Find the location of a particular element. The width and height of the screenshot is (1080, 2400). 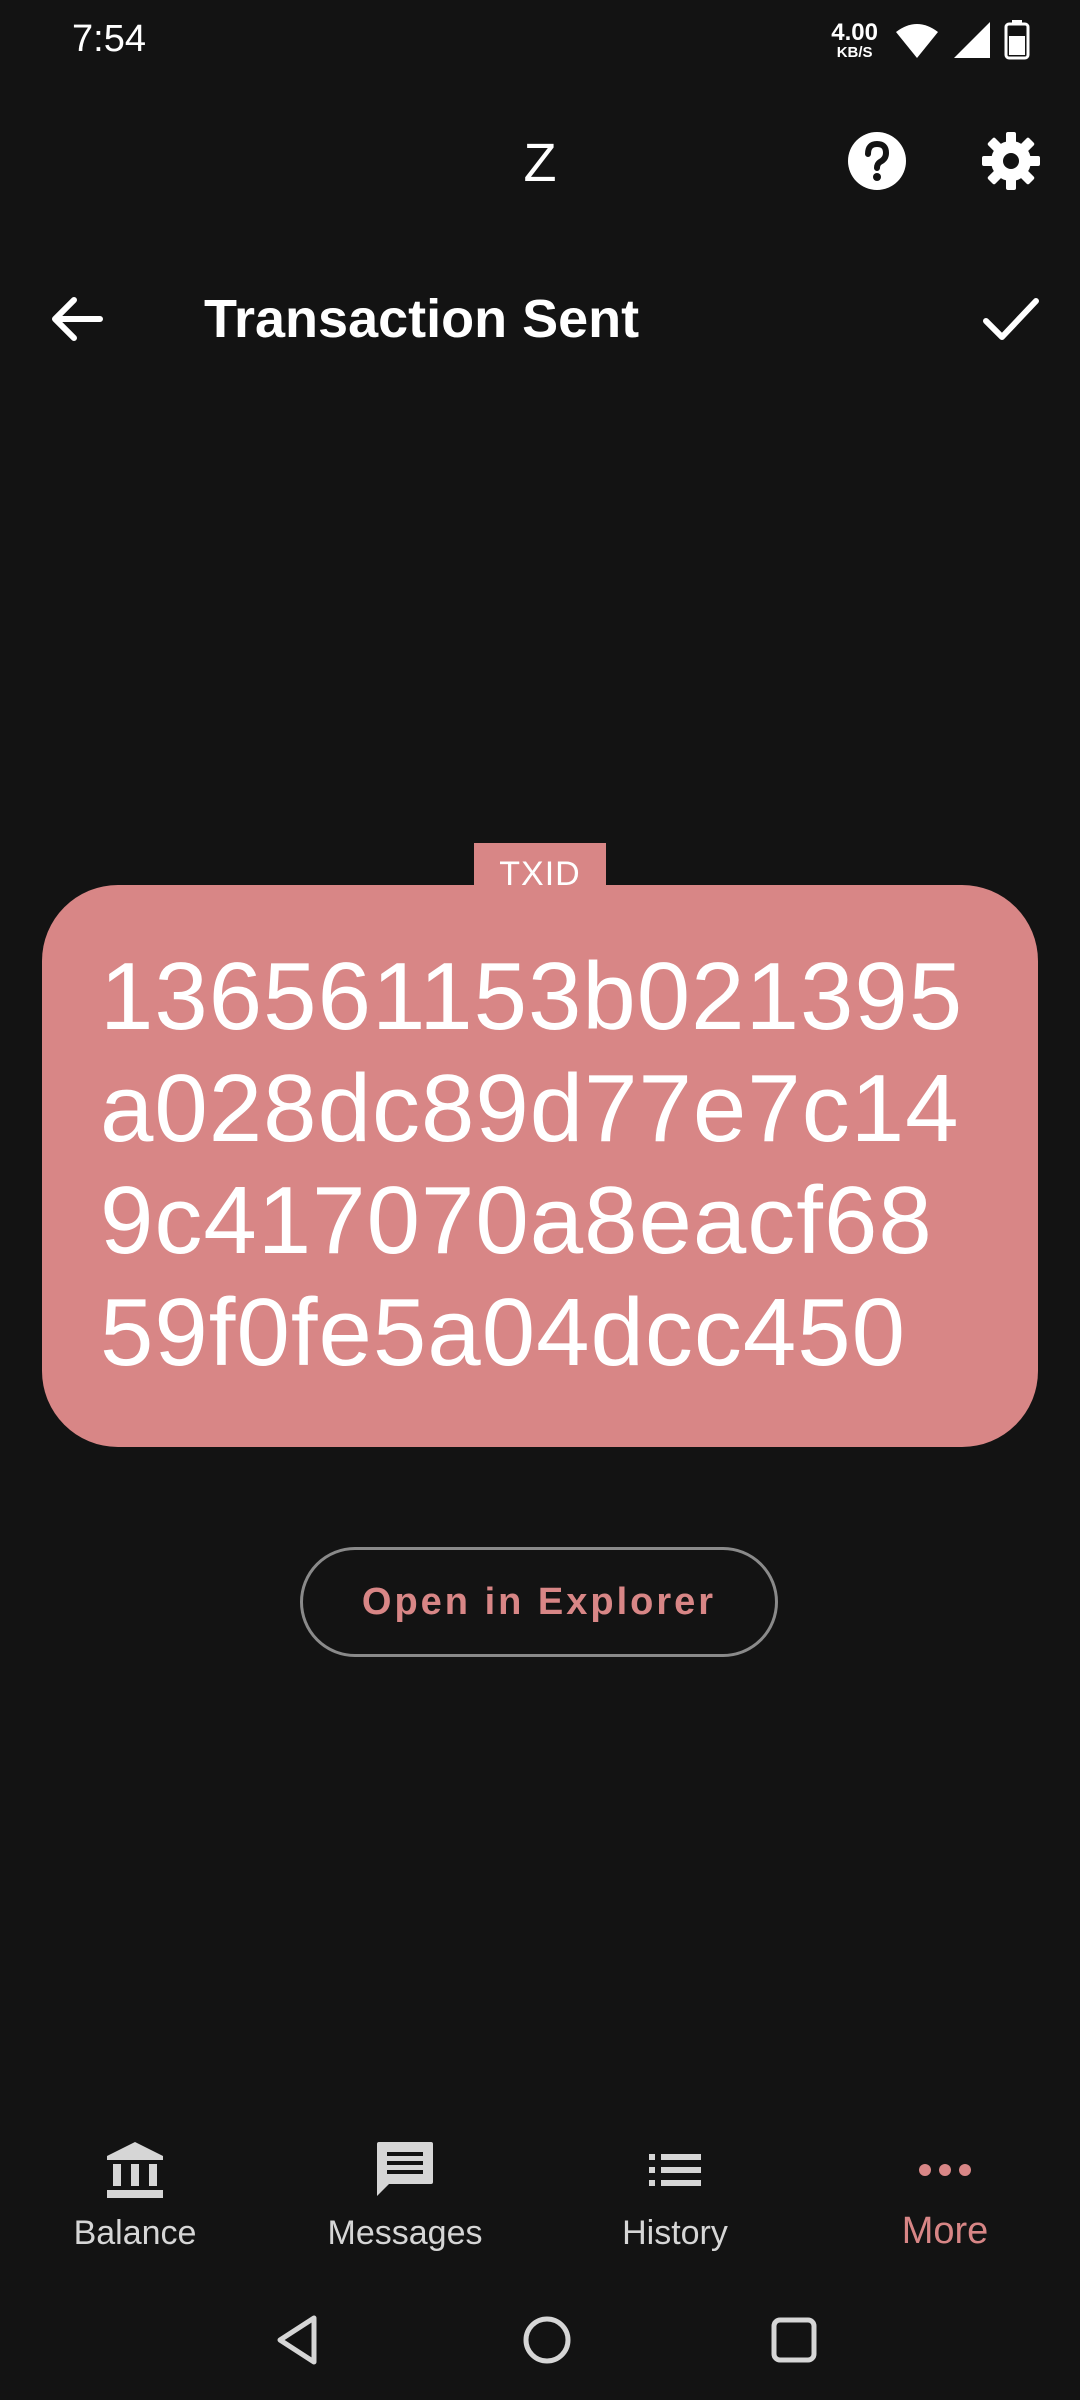

nav-item-balance: Balance is located at coordinates (135, 2195).